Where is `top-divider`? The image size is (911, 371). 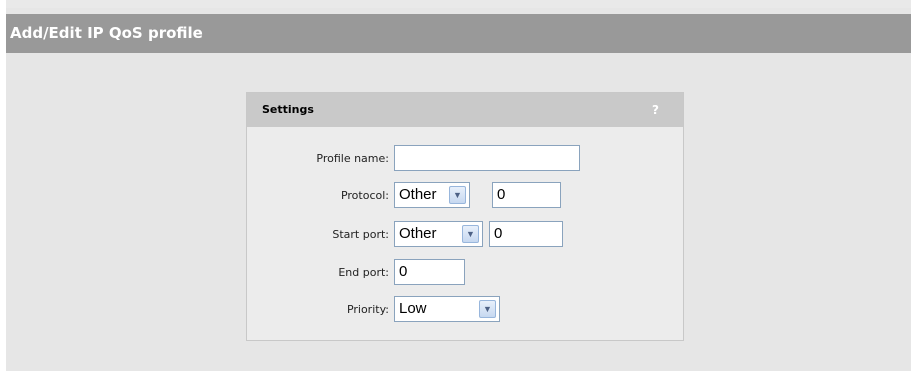
top-divider is located at coordinates (458, 4).